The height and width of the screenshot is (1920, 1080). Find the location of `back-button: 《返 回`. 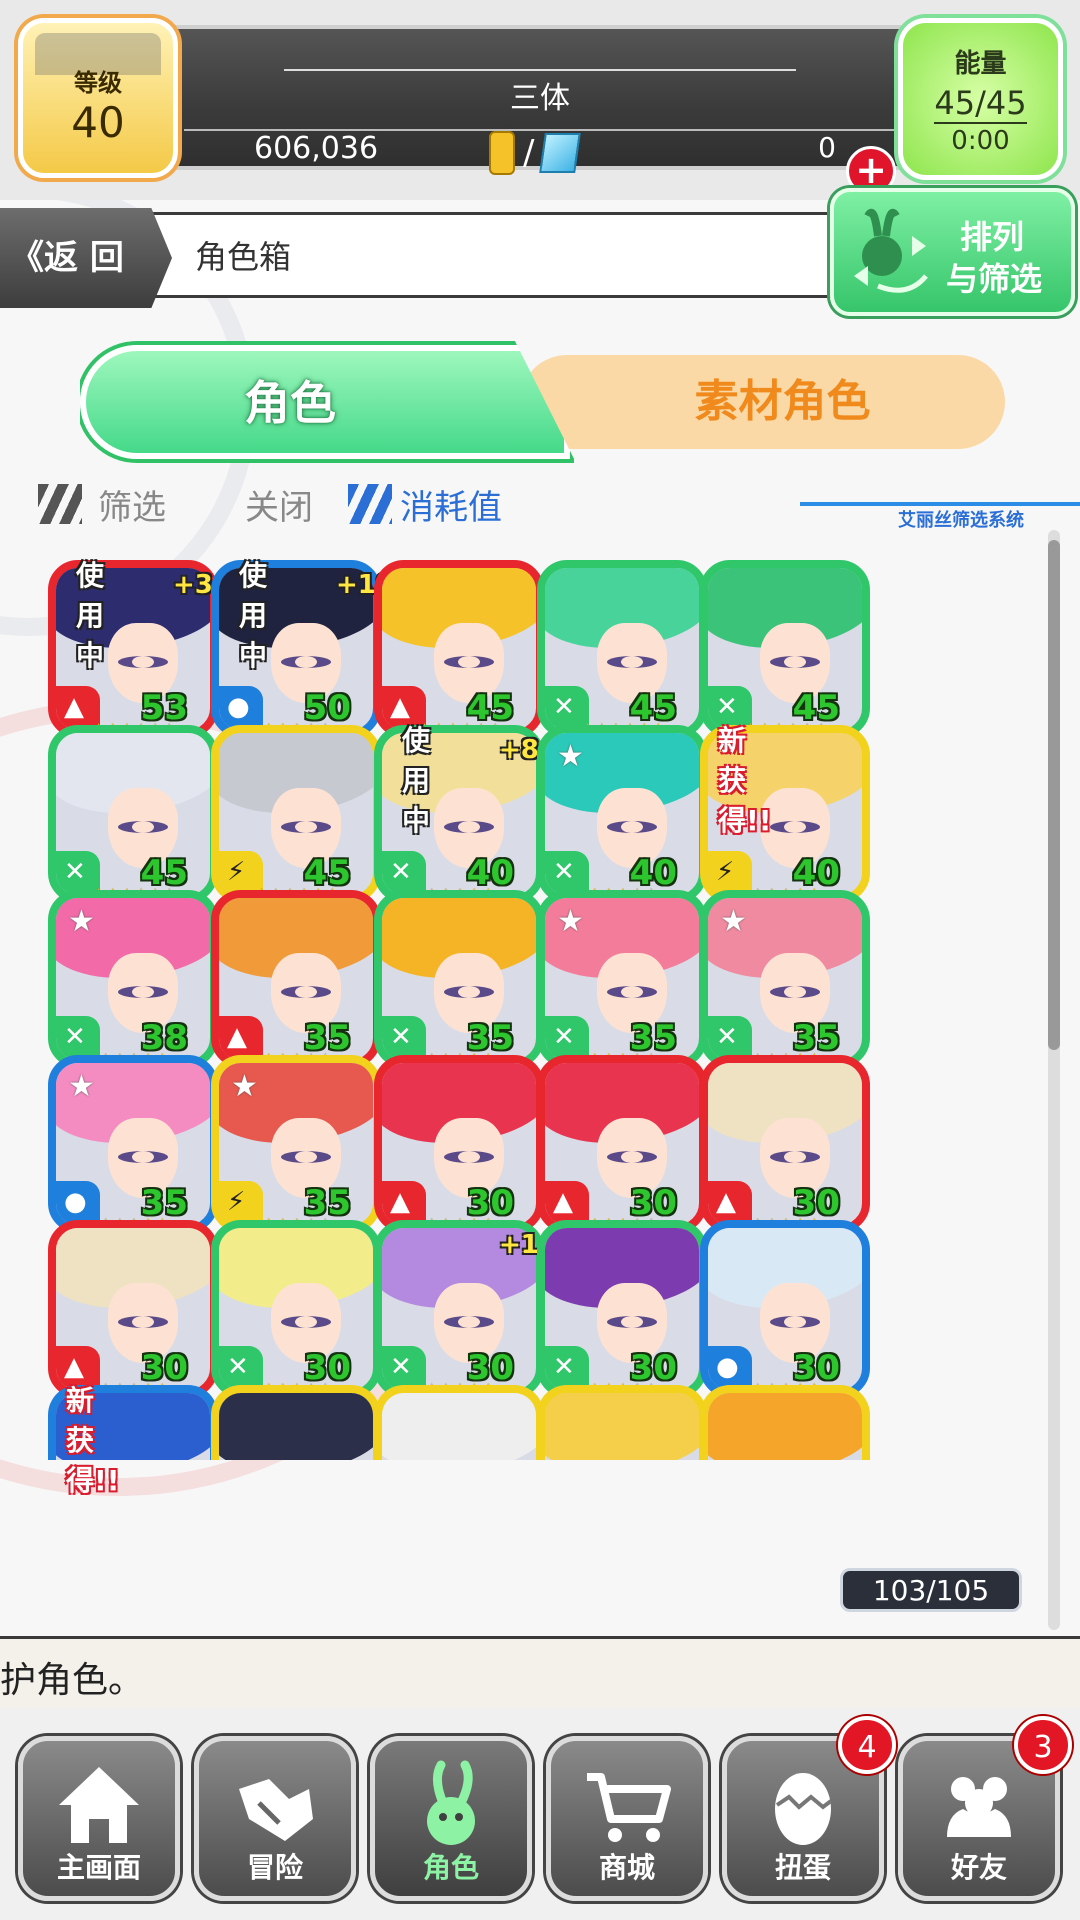

back-button: 《返 回 is located at coordinates (86, 258).